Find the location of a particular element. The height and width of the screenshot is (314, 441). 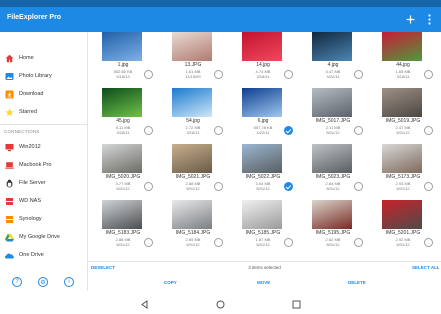

file-tile: 54.jpg 2.72 MB 3/18/11 is located at coordinates (193, 116).